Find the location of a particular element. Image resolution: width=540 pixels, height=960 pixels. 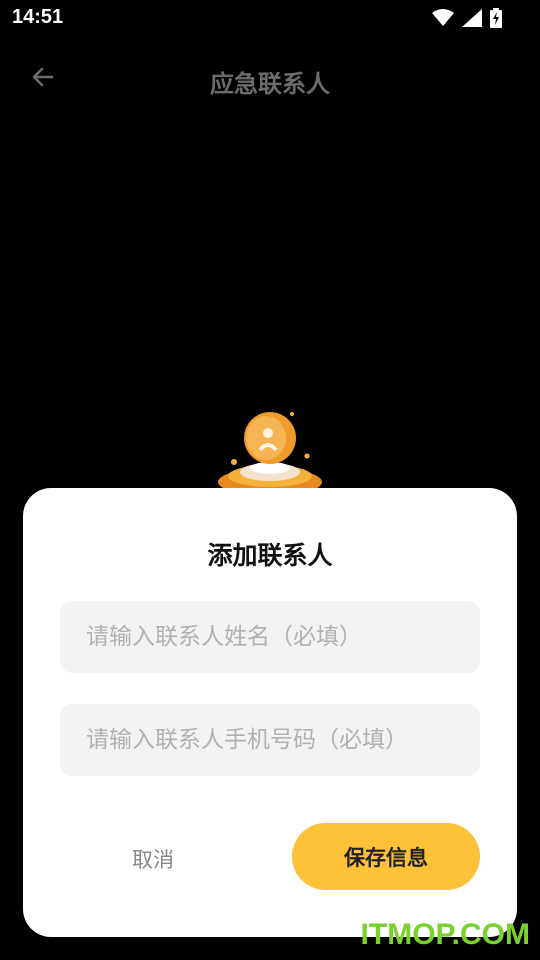

phone-field-container is located at coordinates (270, 740).